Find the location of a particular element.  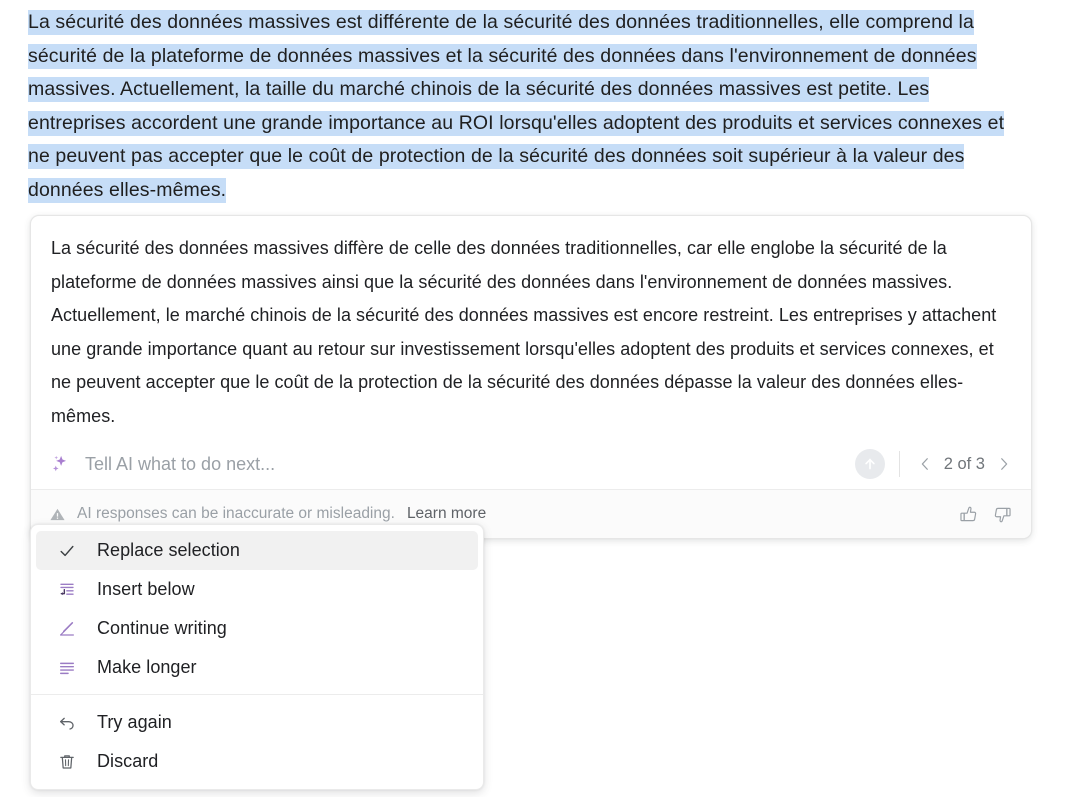

arrow-up-icon is located at coordinates (869, 464).